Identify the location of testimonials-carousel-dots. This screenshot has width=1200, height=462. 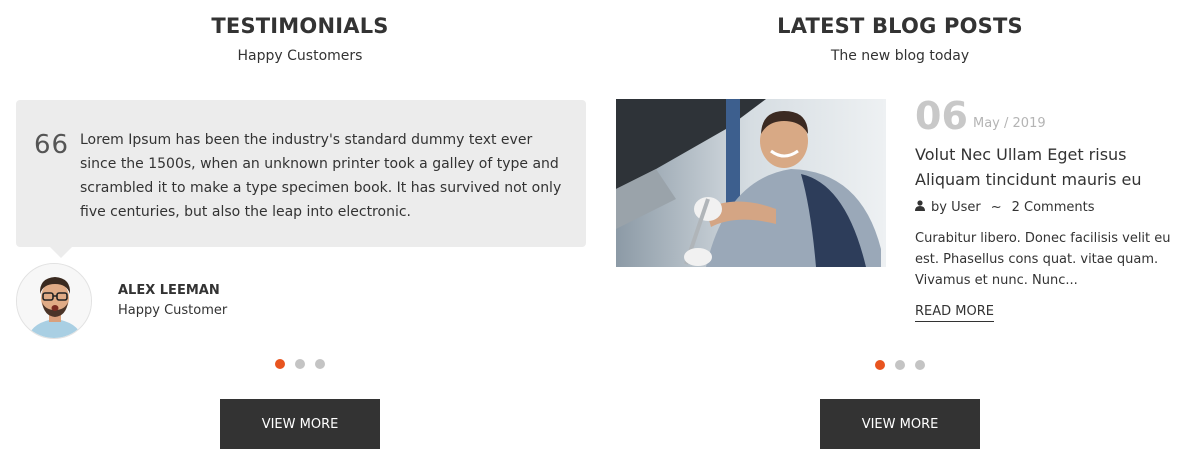
(300, 364).